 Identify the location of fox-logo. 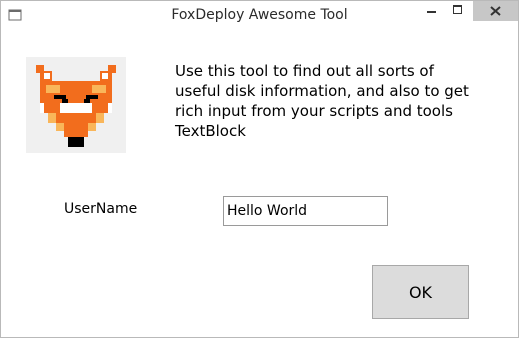
(76, 105).